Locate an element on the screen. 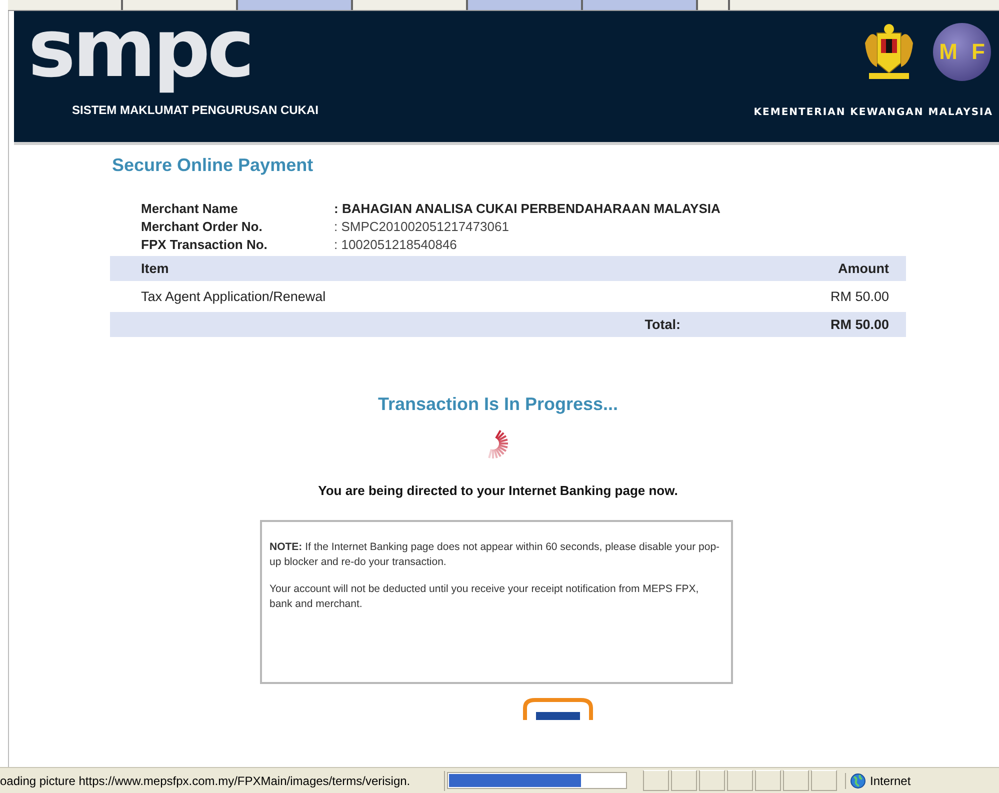 This screenshot has height=793, width=999. detail-value: : BAHAGIAN ANALISA CUKAI PERBENDAHARAAN MALAYSIA is located at coordinates (528, 208).